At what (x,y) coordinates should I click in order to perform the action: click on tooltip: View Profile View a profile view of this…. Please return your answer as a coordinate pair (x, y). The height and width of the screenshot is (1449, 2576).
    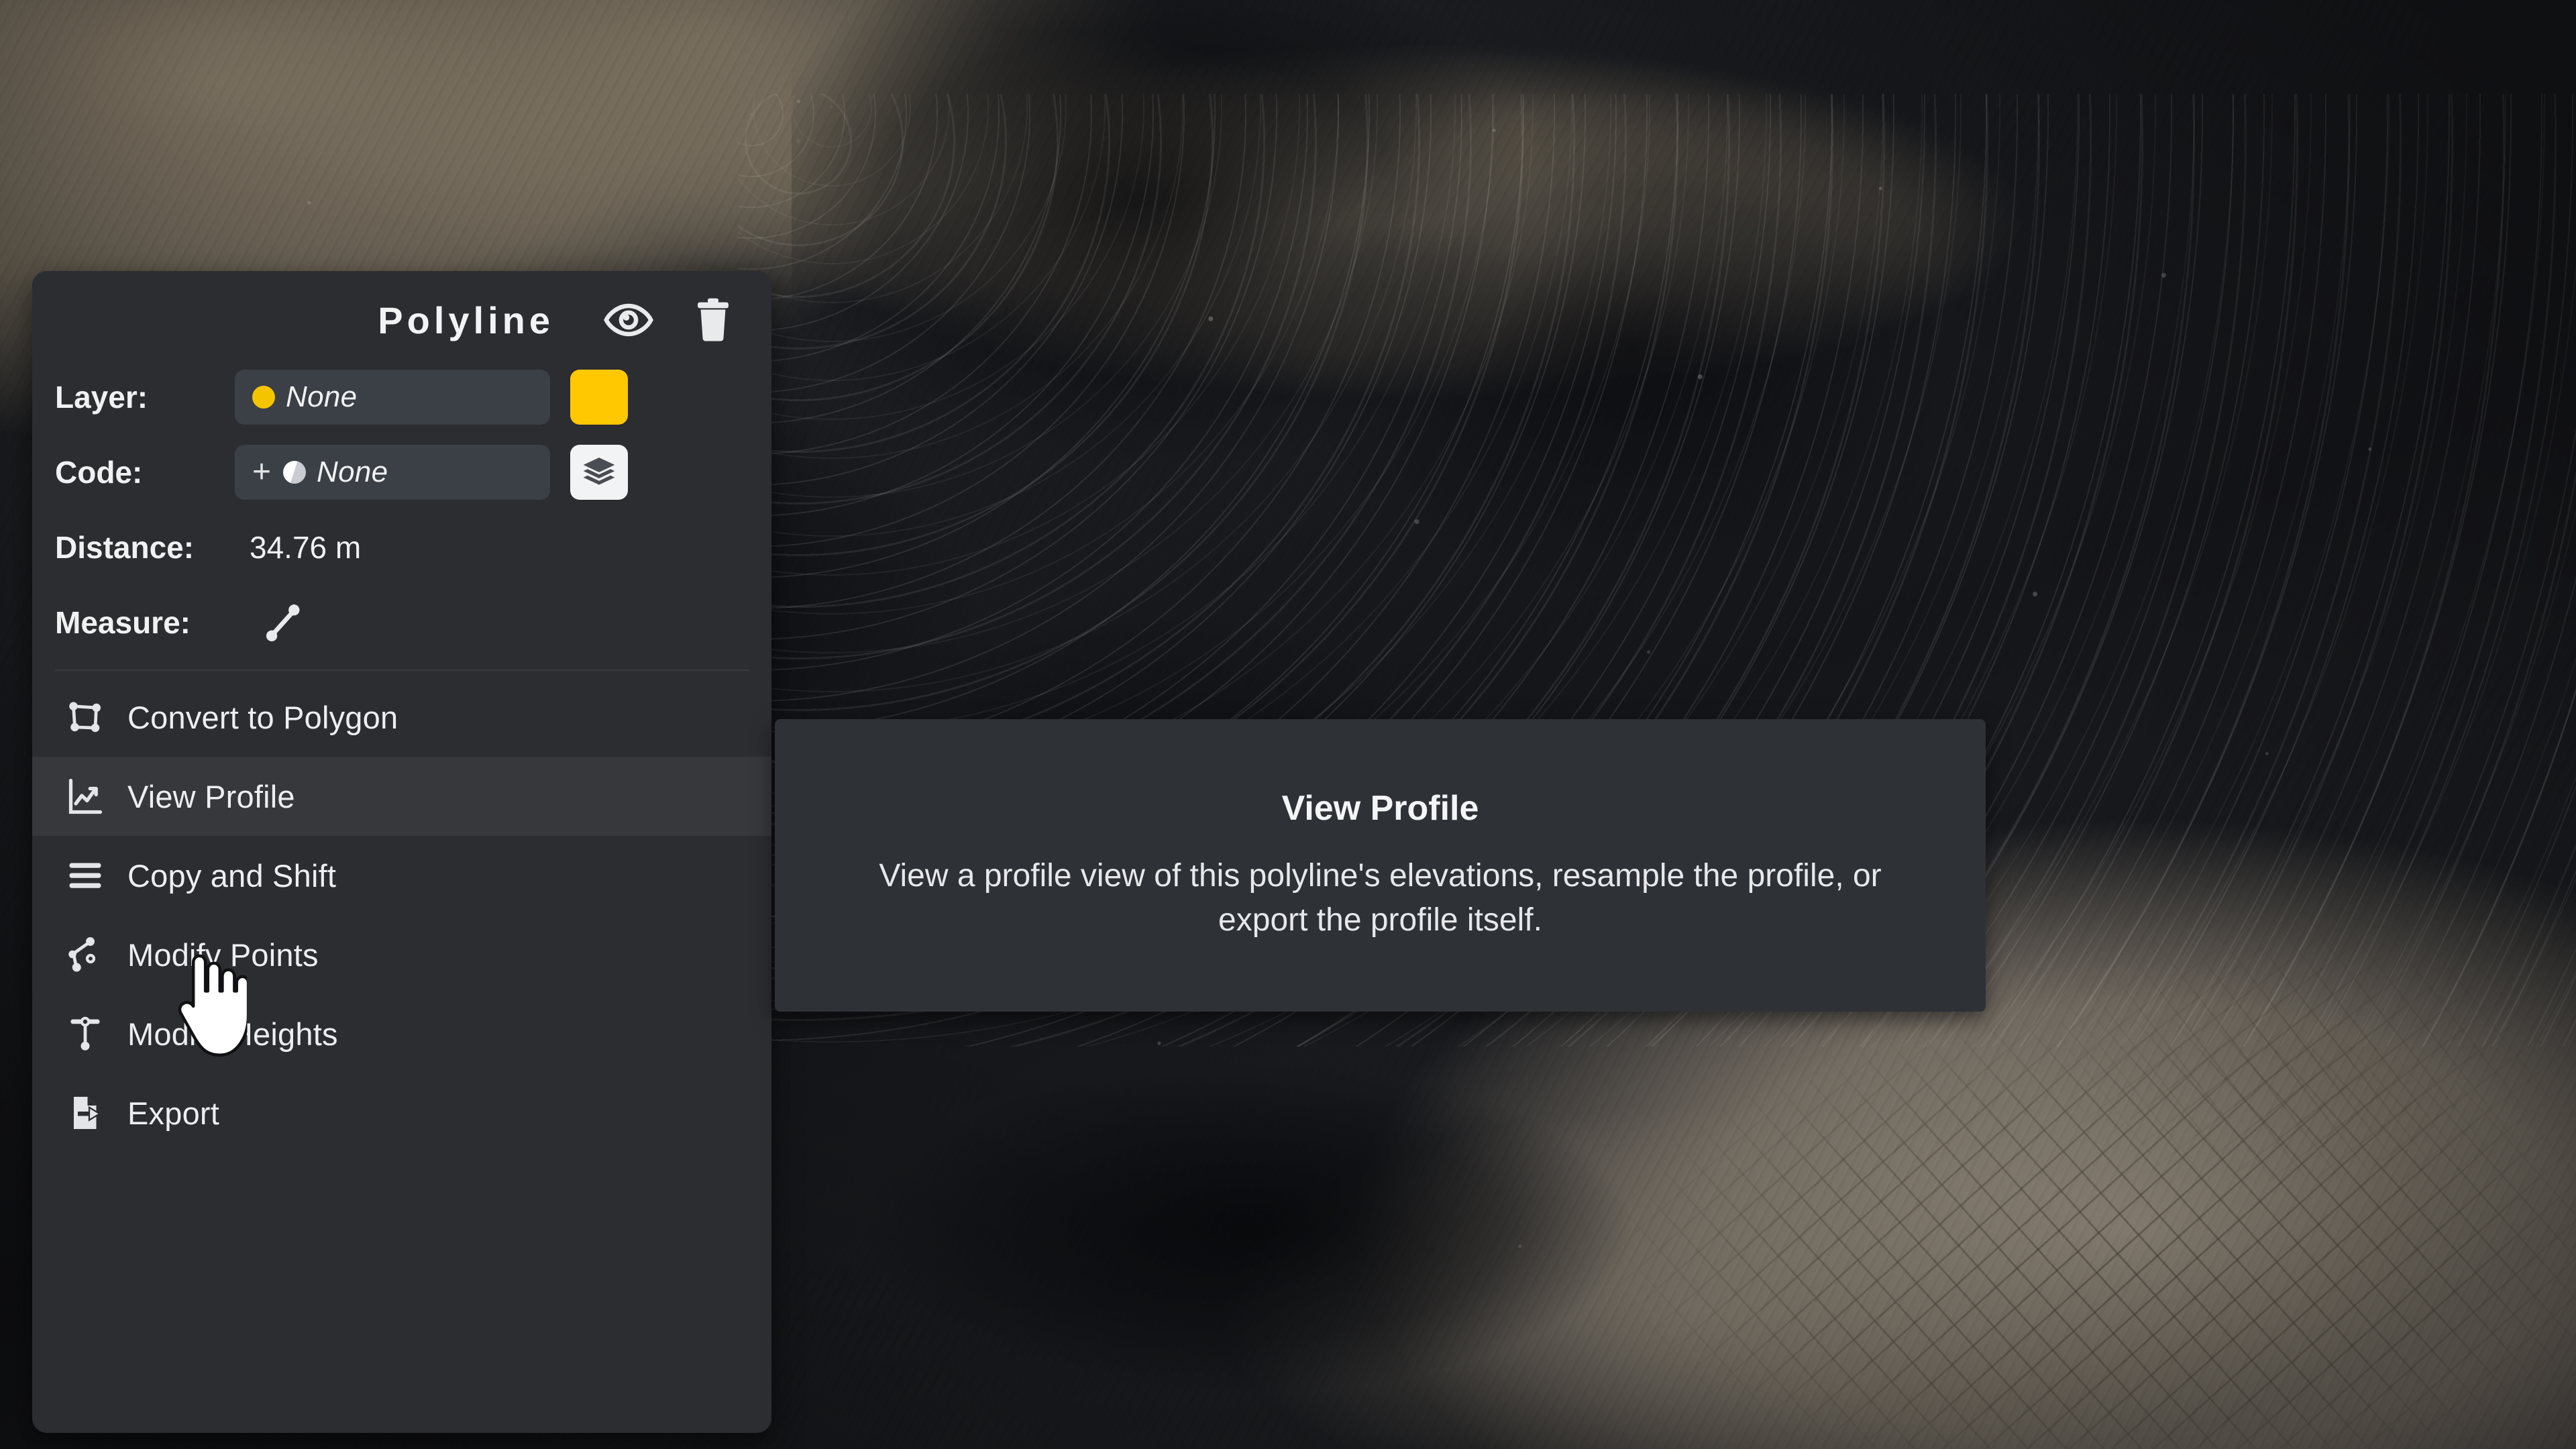
    Looking at the image, I should click on (1380, 865).